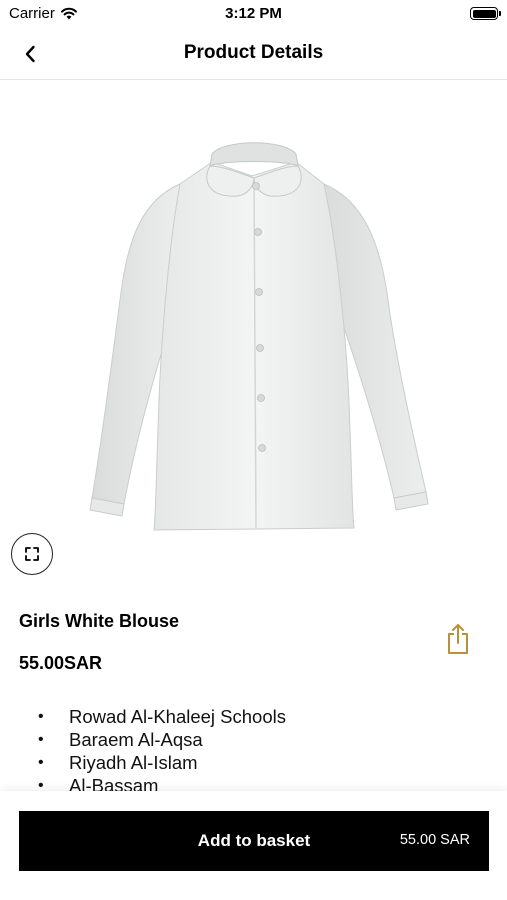 The image size is (507, 900). I want to click on product-name: Girls White Blouse, so click(99, 621).